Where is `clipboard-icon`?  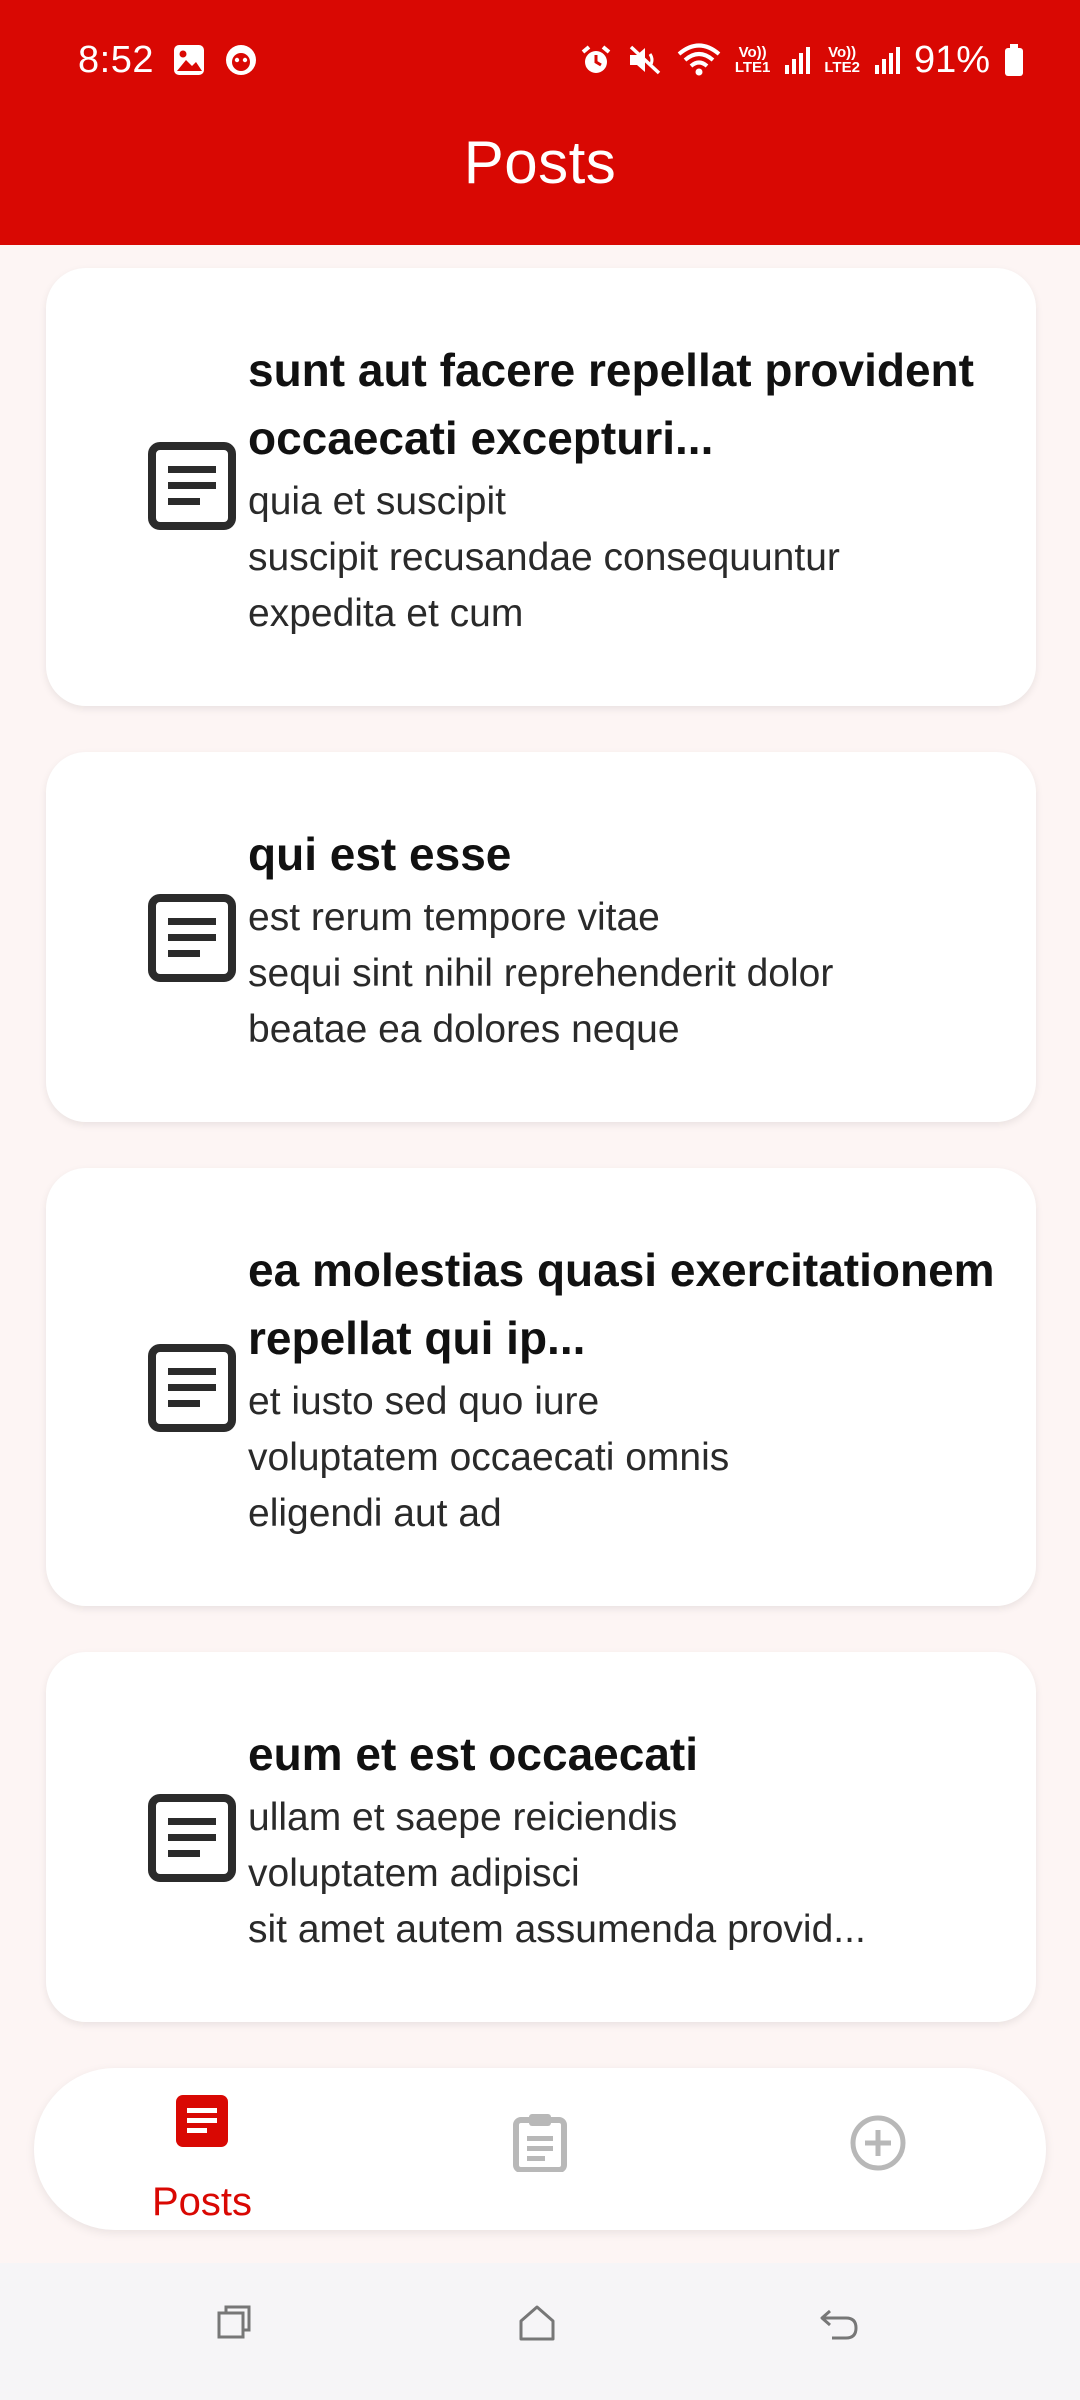 clipboard-icon is located at coordinates (540, 2143).